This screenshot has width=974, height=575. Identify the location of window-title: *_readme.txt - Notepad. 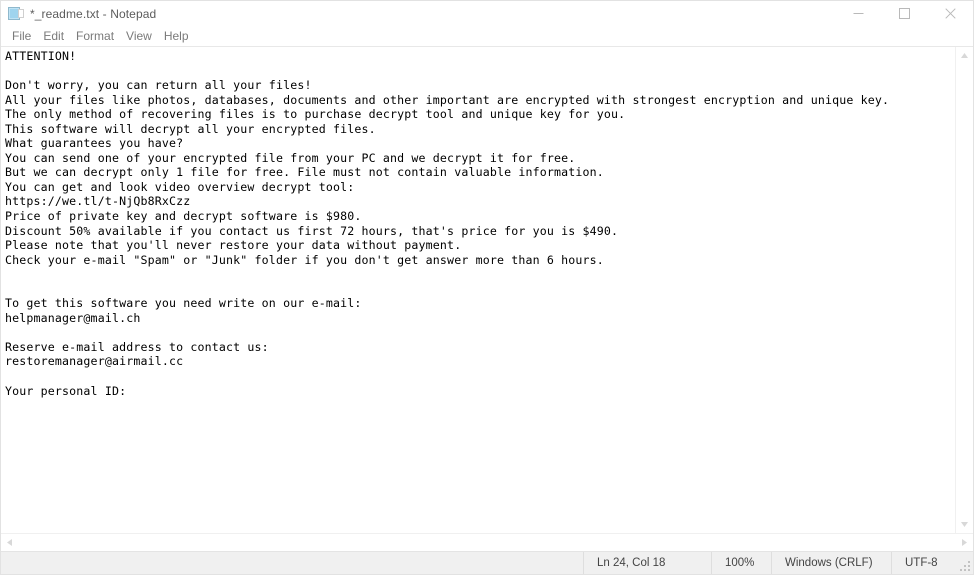
(93, 13).